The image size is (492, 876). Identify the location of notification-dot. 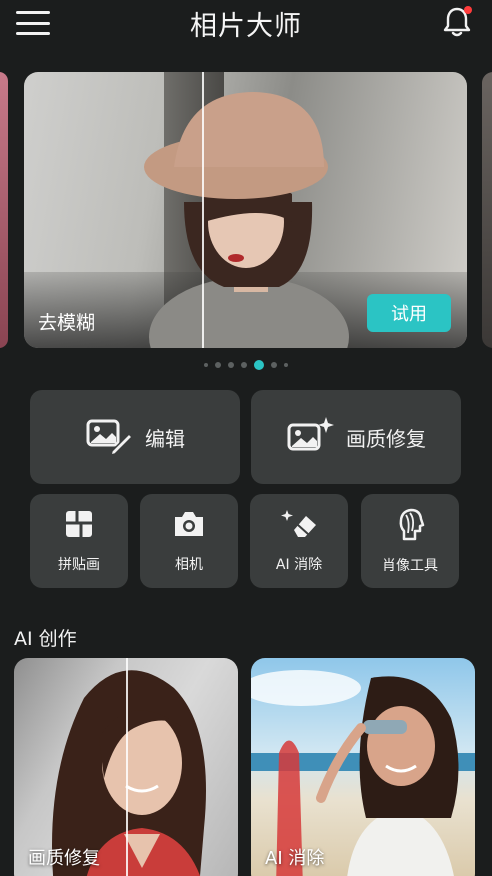
(468, 10).